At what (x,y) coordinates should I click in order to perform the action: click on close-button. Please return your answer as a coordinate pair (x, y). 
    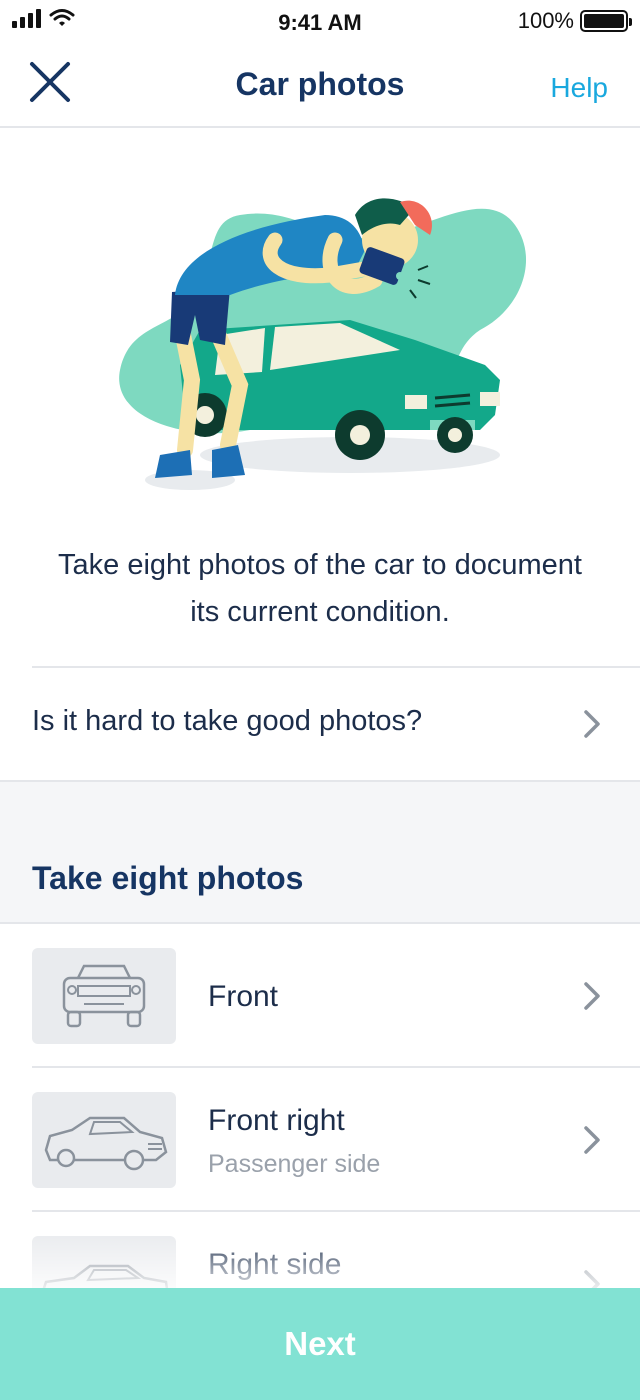
    Looking at the image, I should click on (51, 83).